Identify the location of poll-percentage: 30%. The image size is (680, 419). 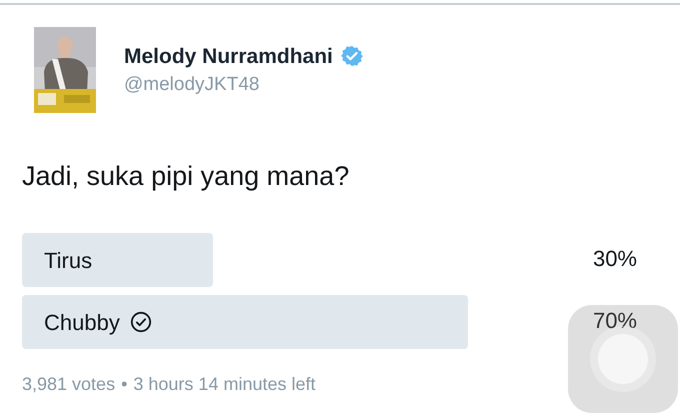
(614, 259).